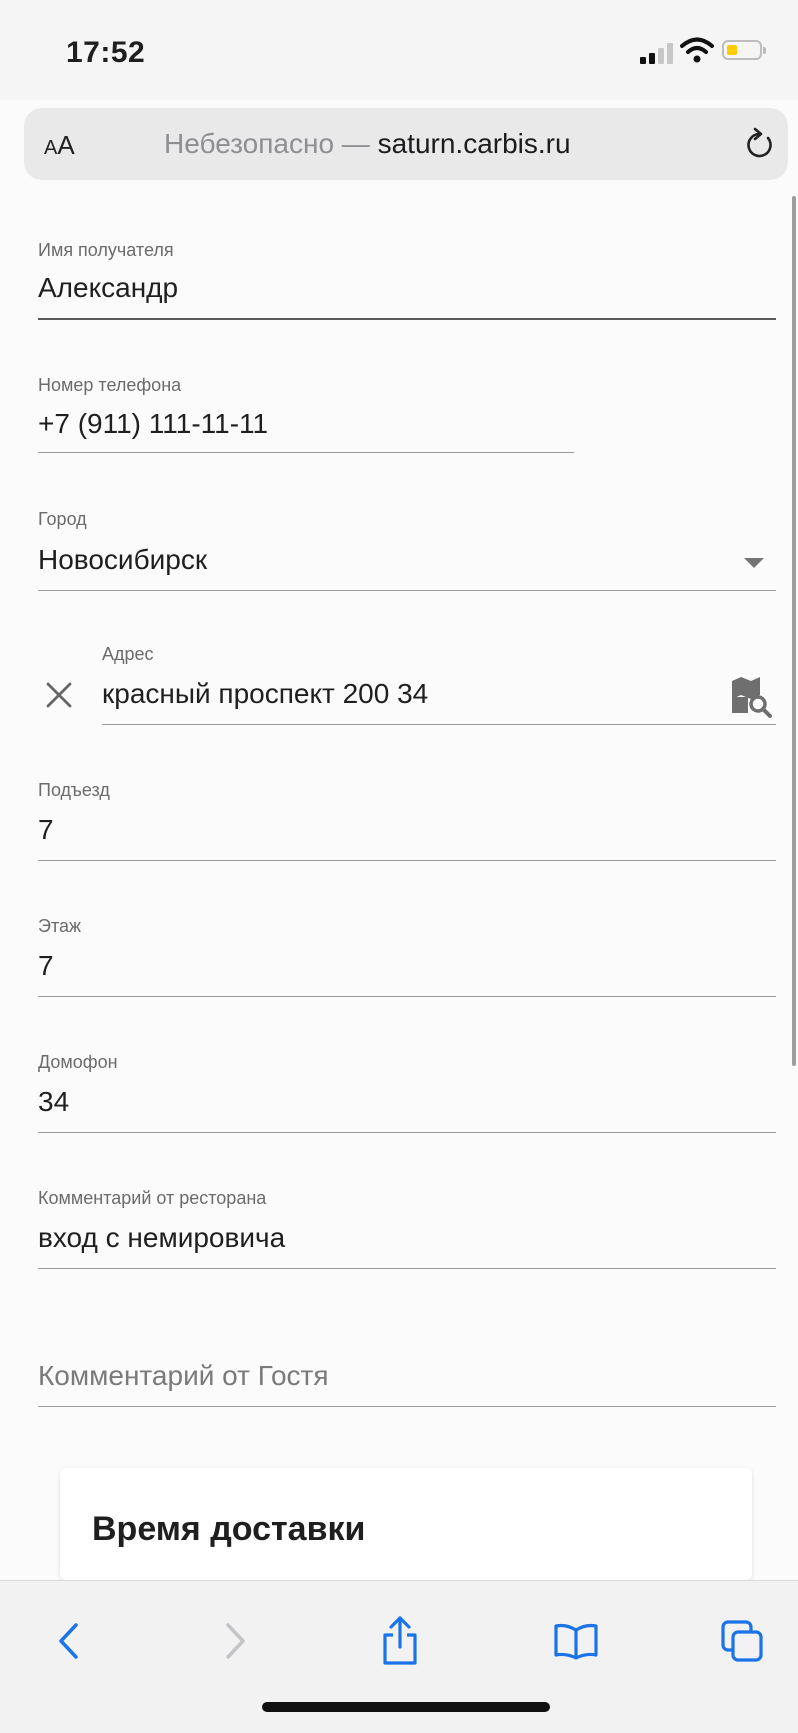 The image size is (798, 1733). I want to click on status-time: 17:52, so click(106, 52).